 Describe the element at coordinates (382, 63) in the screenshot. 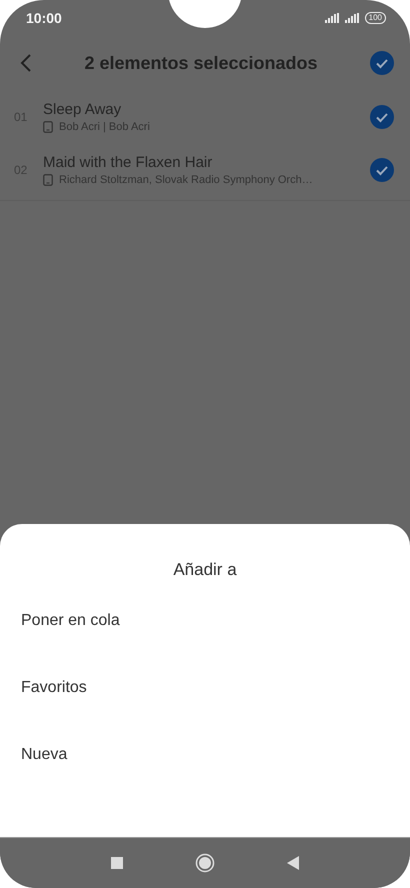

I see `select-all-checkbox` at that location.